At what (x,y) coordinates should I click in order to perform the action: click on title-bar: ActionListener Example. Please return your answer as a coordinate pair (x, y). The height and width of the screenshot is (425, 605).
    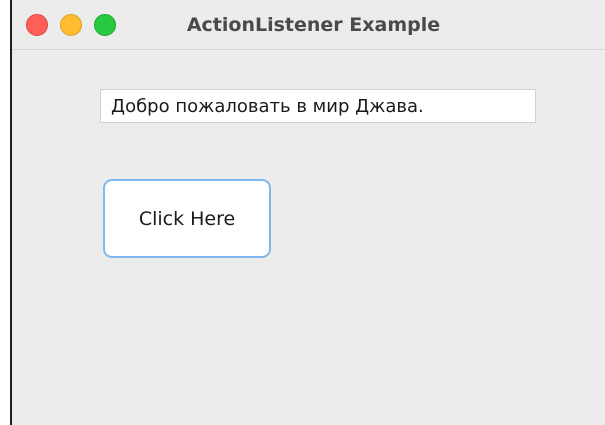
    Looking at the image, I should click on (308, 25).